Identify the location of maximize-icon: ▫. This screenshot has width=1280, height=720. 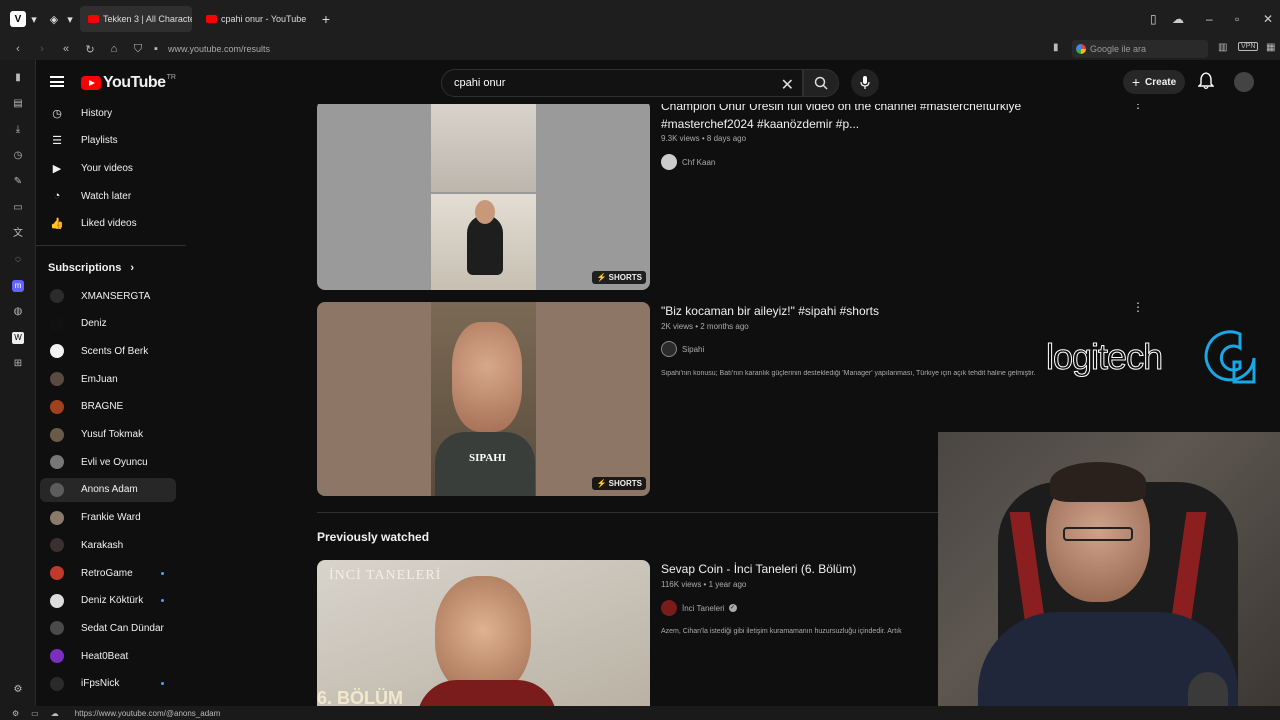
(1237, 19).